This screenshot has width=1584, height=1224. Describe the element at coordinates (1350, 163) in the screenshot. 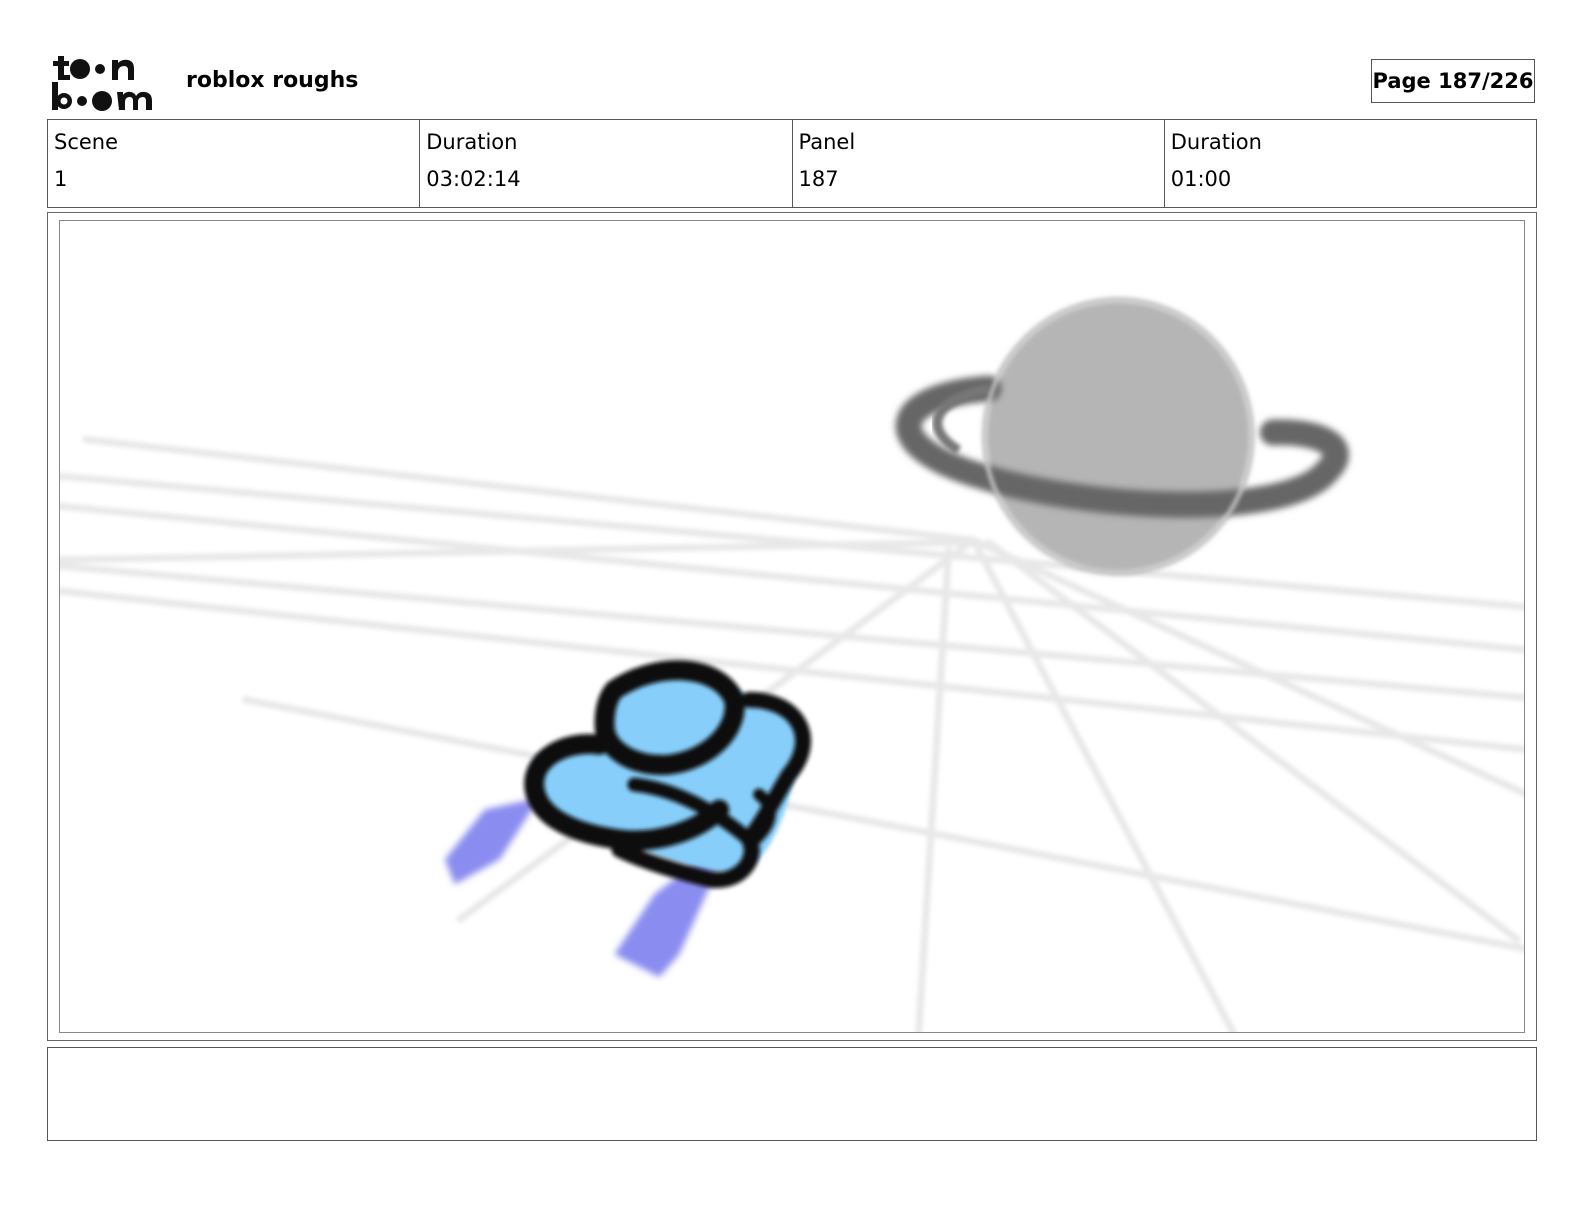

I see `panel-duration-cell: Duration 01:00` at that location.